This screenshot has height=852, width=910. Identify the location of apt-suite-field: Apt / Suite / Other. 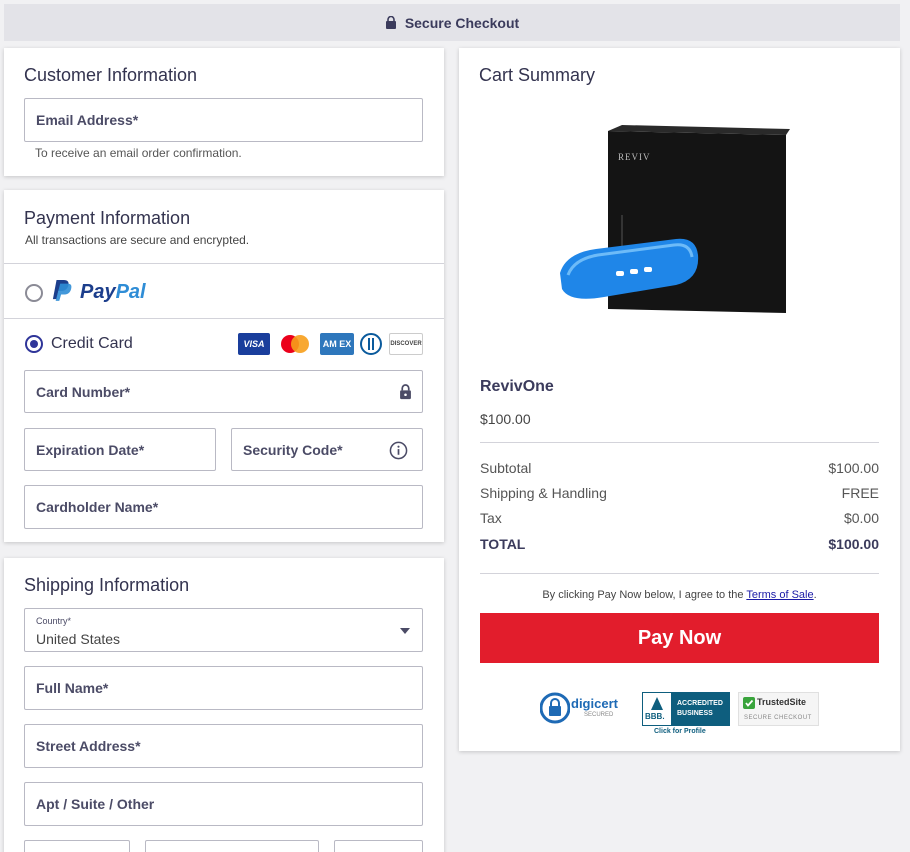
(223, 804).